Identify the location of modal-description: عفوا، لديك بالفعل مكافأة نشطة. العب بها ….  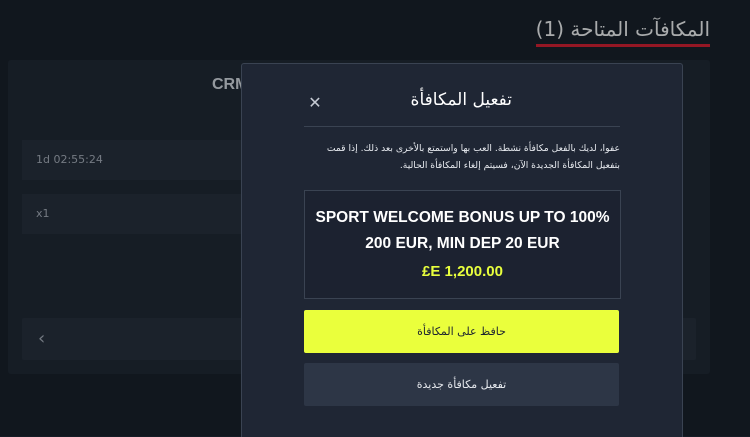
(473, 157).